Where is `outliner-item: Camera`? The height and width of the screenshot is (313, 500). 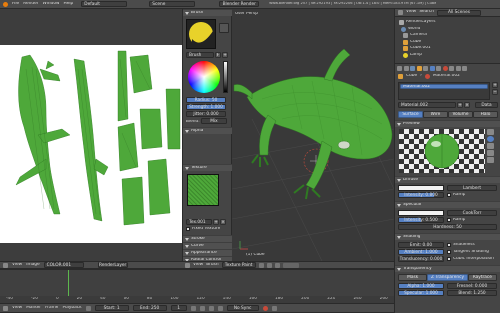
outliner-item: Camera is located at coordinates (449, 35).